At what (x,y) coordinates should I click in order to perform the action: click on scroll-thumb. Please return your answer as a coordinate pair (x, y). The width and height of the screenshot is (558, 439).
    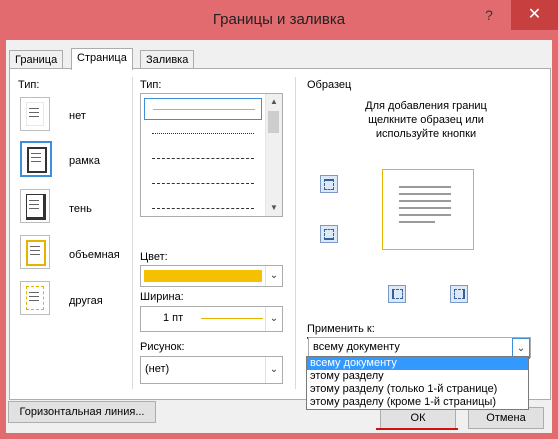
    Looking at the image, I should click on (273, 122).